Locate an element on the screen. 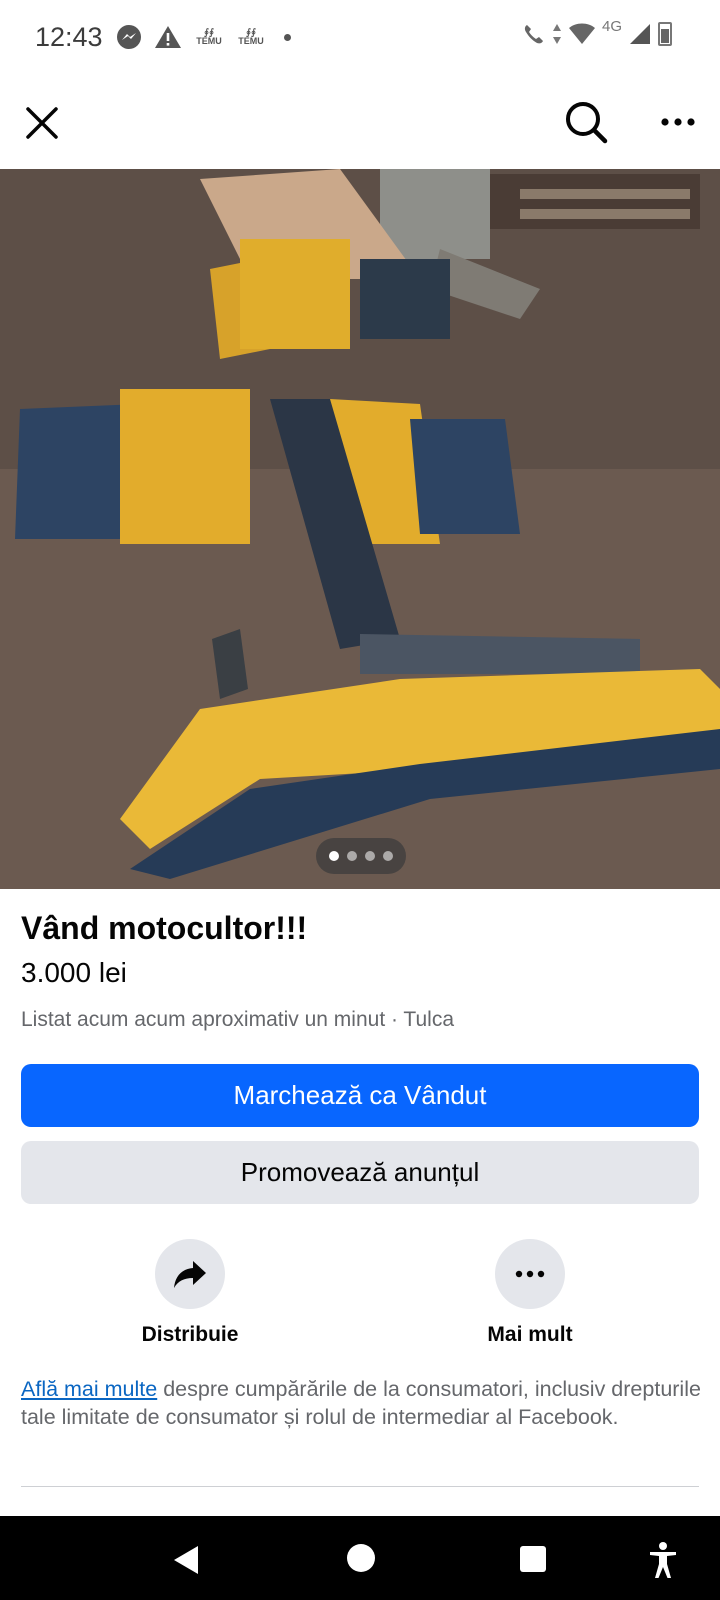 The height and width of the screenshot is (1600, 720). pager-dot-active is located at coordinates (334, 856).